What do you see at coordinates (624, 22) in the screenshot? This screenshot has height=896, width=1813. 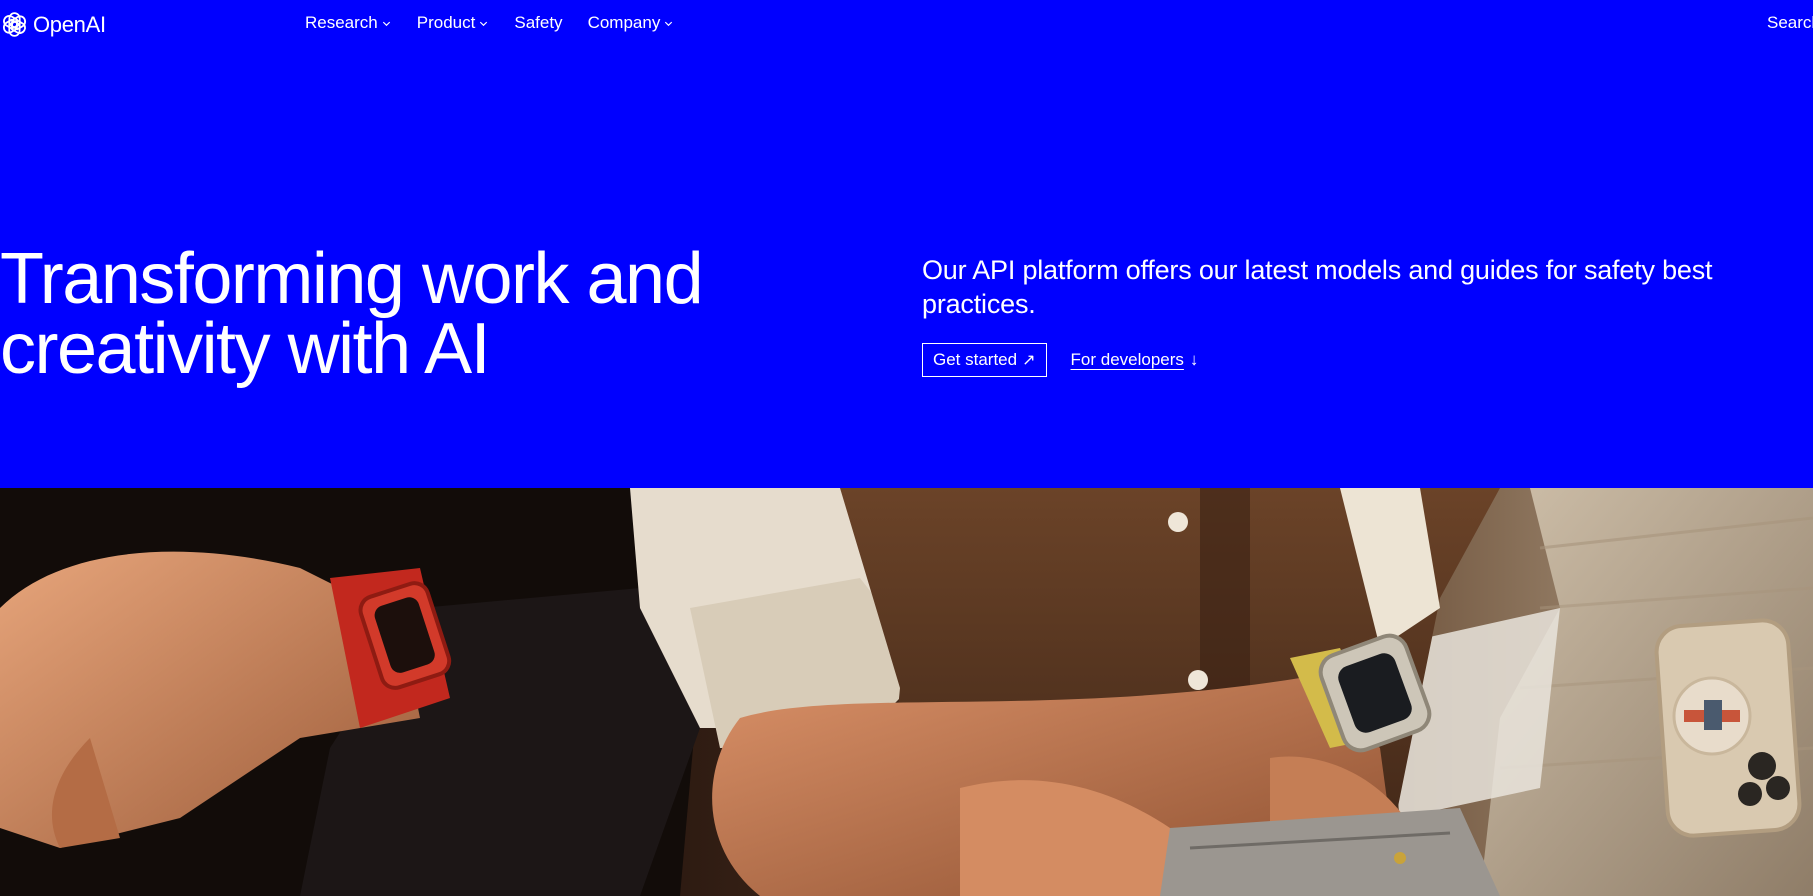 I see `nav-item-label: Company` at bounding box center [624, 22].